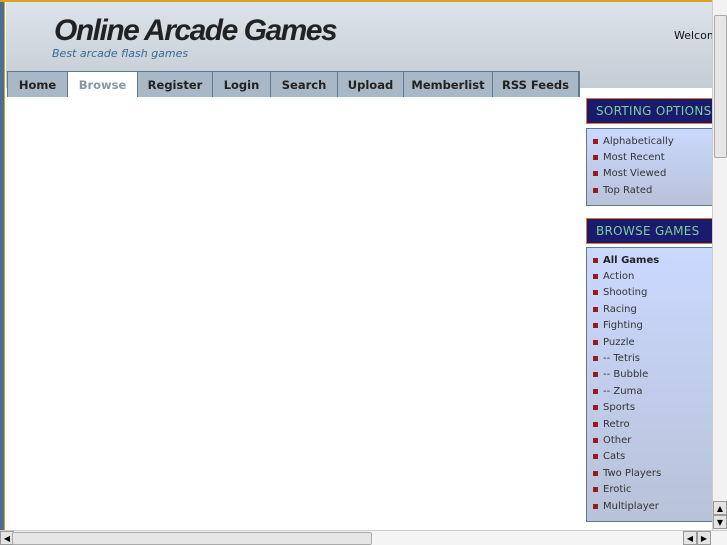 Image resolution: width=727 pixels, height=545 pixels. What do you see at coordinates (175, 85) in the screenshot?
I see `tab-register: Register` at bounding box center [175, 85].